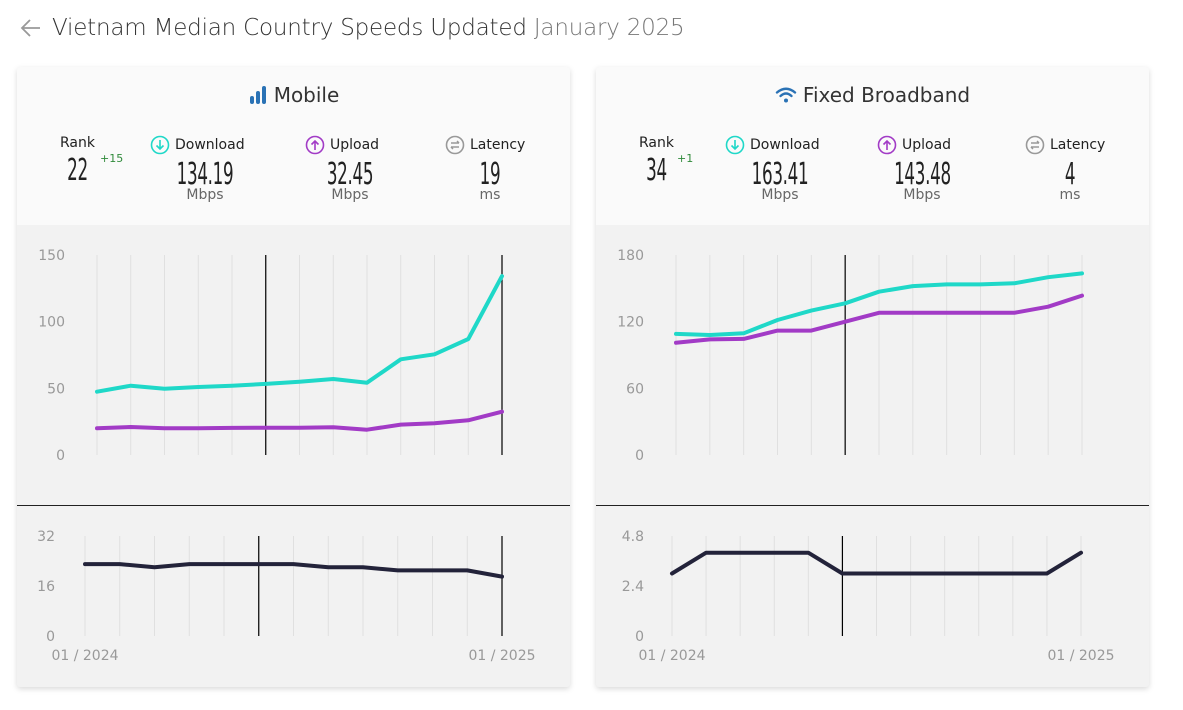 This screenshot has height=710, width=1183. I want to click on fixed-title-text: Fixed Broadband, so click(886, 95).